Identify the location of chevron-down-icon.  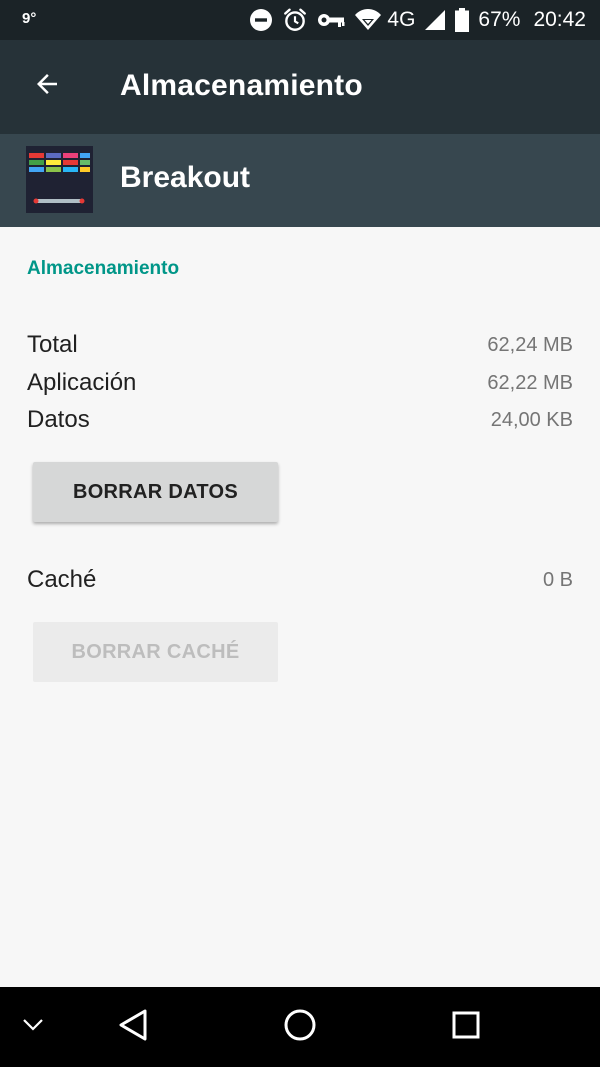
(33, 1027).